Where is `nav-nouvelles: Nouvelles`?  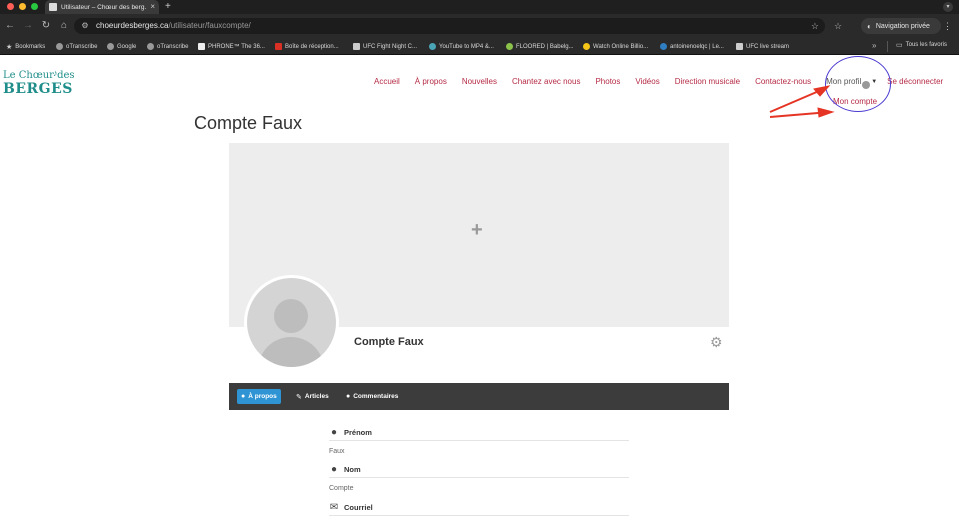
nav-nouvelles: Nouvelles is located at coordinates (479, 81).